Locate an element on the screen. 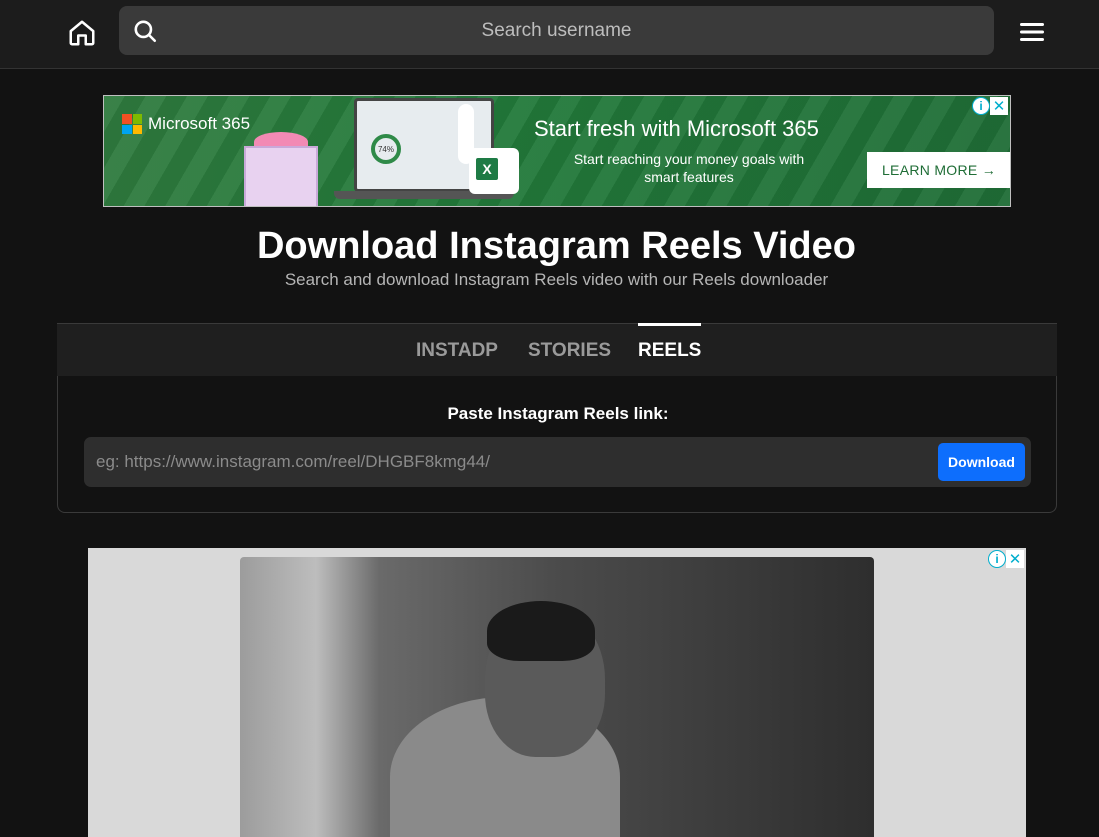 The width and height of the screenshot is (1099, 837). downloader-tabs: INSTADP STORIES REELS is located at coordinates (557, 350).